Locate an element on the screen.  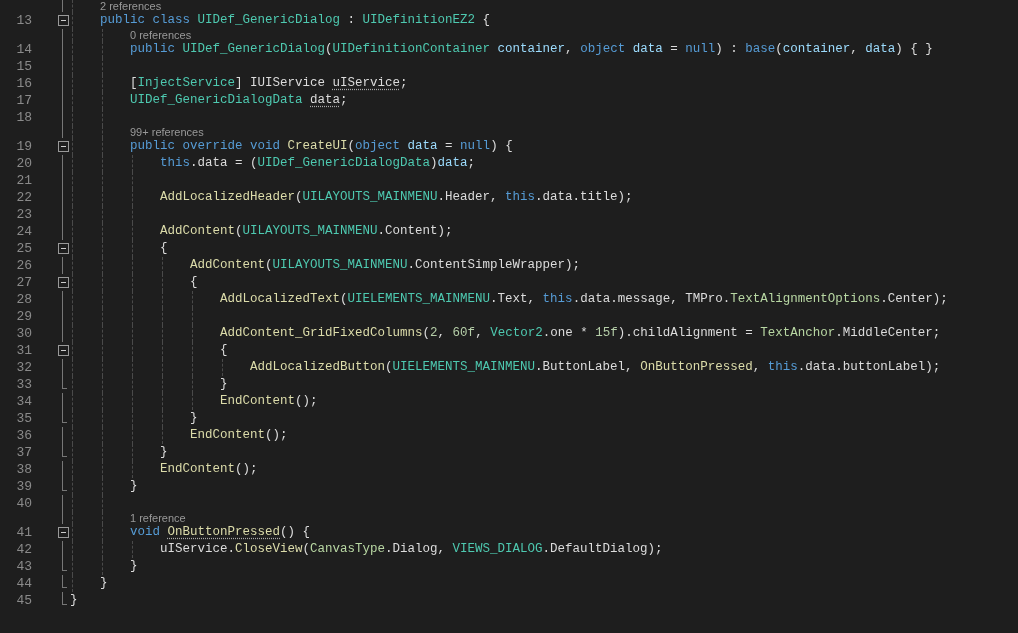
code-line: AddContent_GridFixedColumns(2, 60f, Vector2.one * 15f).childAlignment = TextAnchor.MiddleCenter; is located at coordinates (580, 333).